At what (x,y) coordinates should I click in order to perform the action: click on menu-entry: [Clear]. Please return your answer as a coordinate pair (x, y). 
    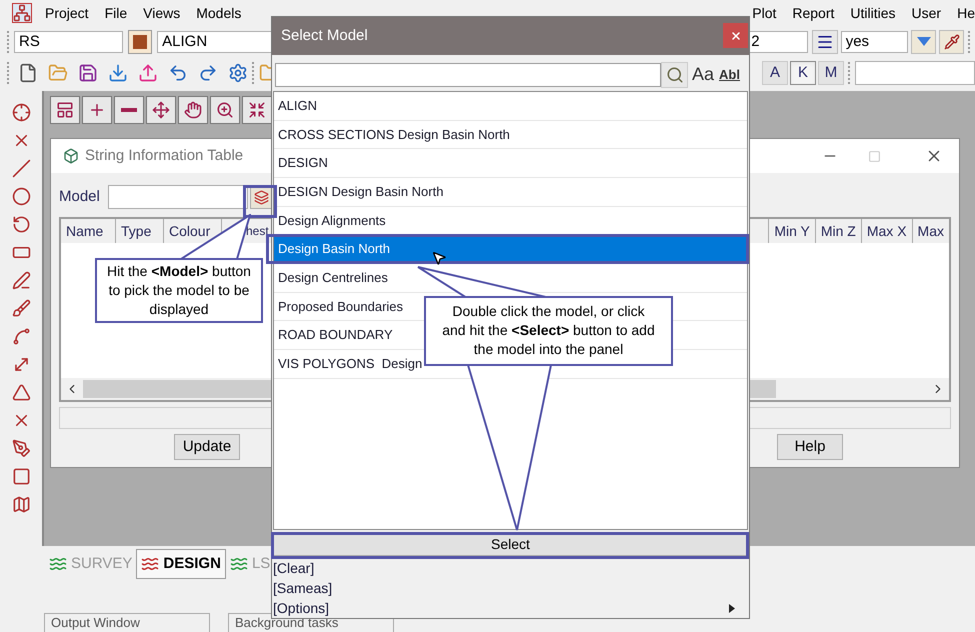
    Looking at the image, I should click on (510, 568).